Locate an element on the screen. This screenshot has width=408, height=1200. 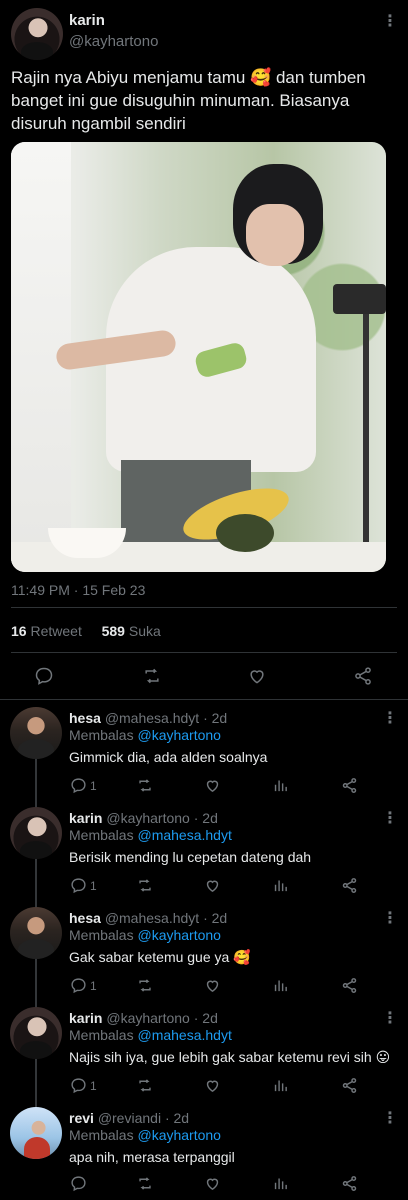
reply-text: Gimmick dia, ada alden soalnya is located at coordinates (168, 757).